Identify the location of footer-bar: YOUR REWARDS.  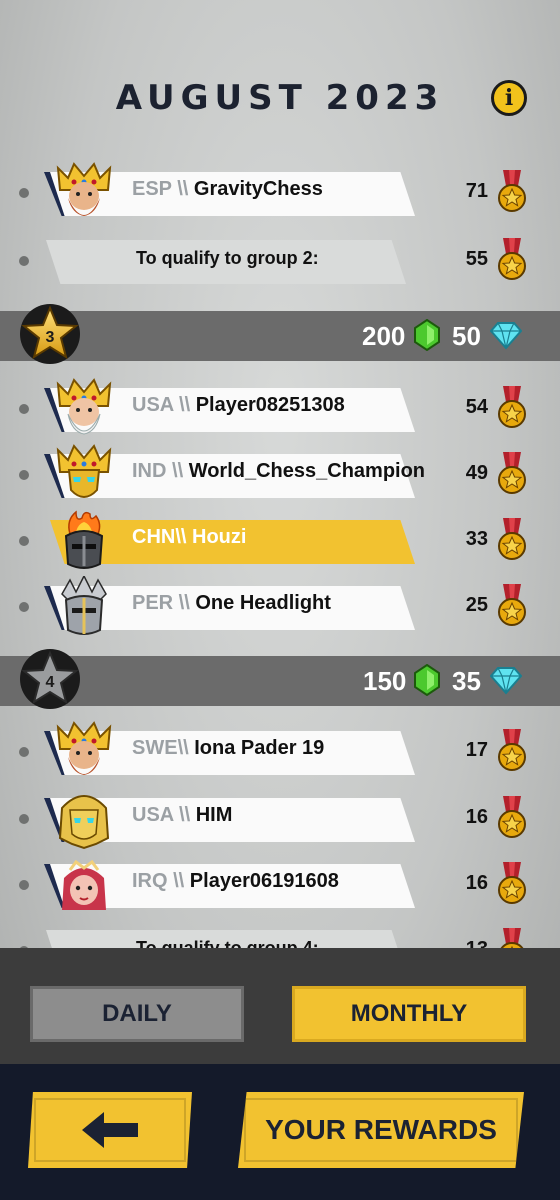
(280, 1132).